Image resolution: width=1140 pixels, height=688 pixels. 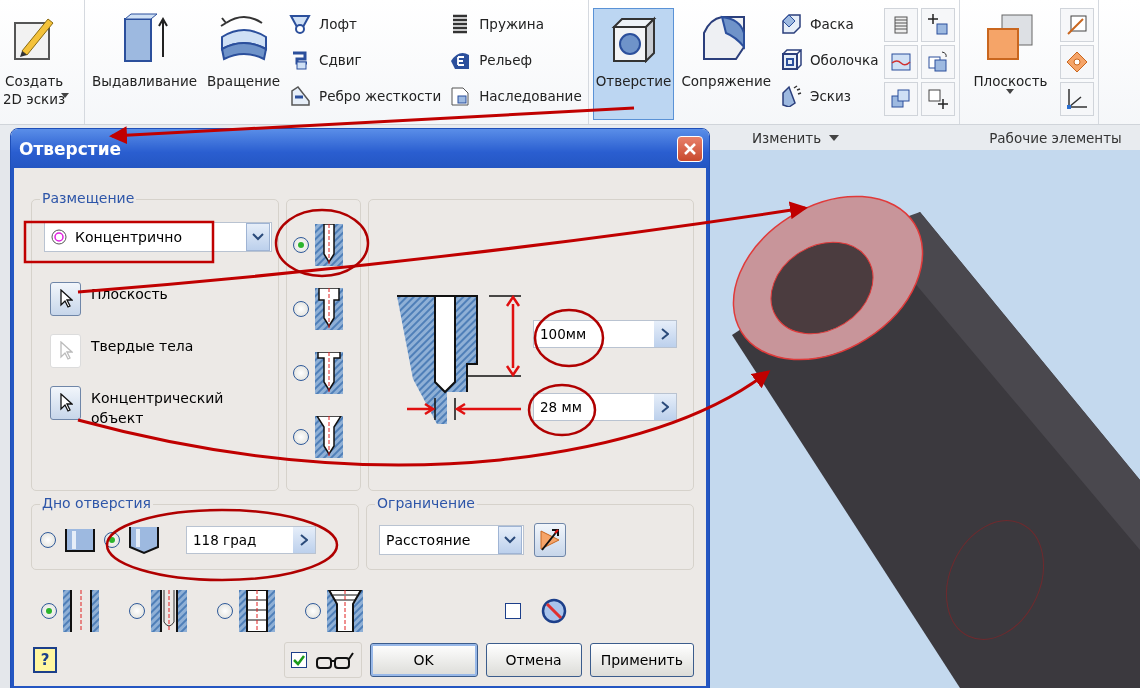 I want to click on glasses-icon, so click(x=334, y=660).